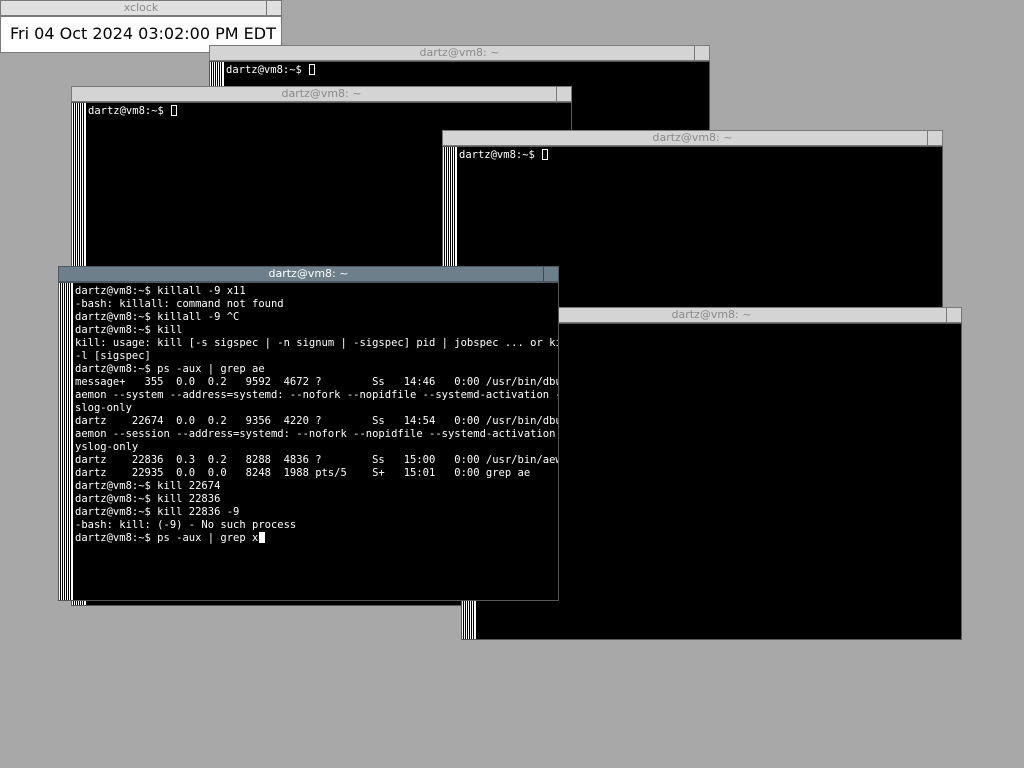 The image size is (1024, 768). Describe the element at coordinates (160, 291) in the screenshot. I see `output-line: dartz@vm8:~$ killall -9 x11` at that location.